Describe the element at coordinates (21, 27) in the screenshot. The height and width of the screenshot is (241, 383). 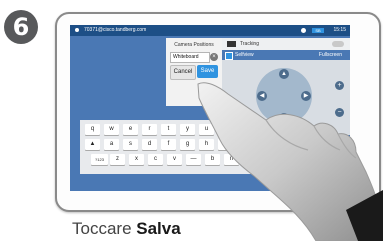
I see `step-number-badge: 6` at that location.